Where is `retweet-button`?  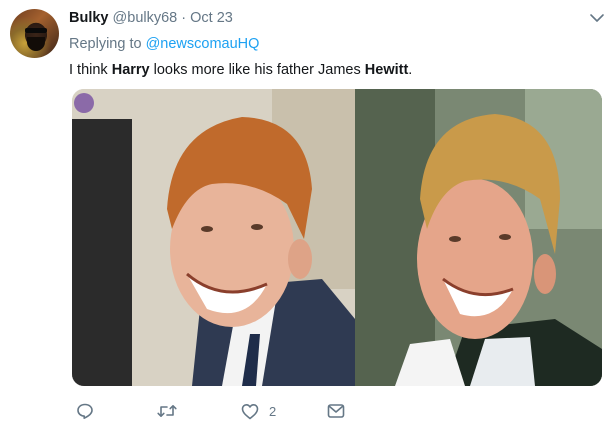 retweet-button is located at coordinates (167, 411).